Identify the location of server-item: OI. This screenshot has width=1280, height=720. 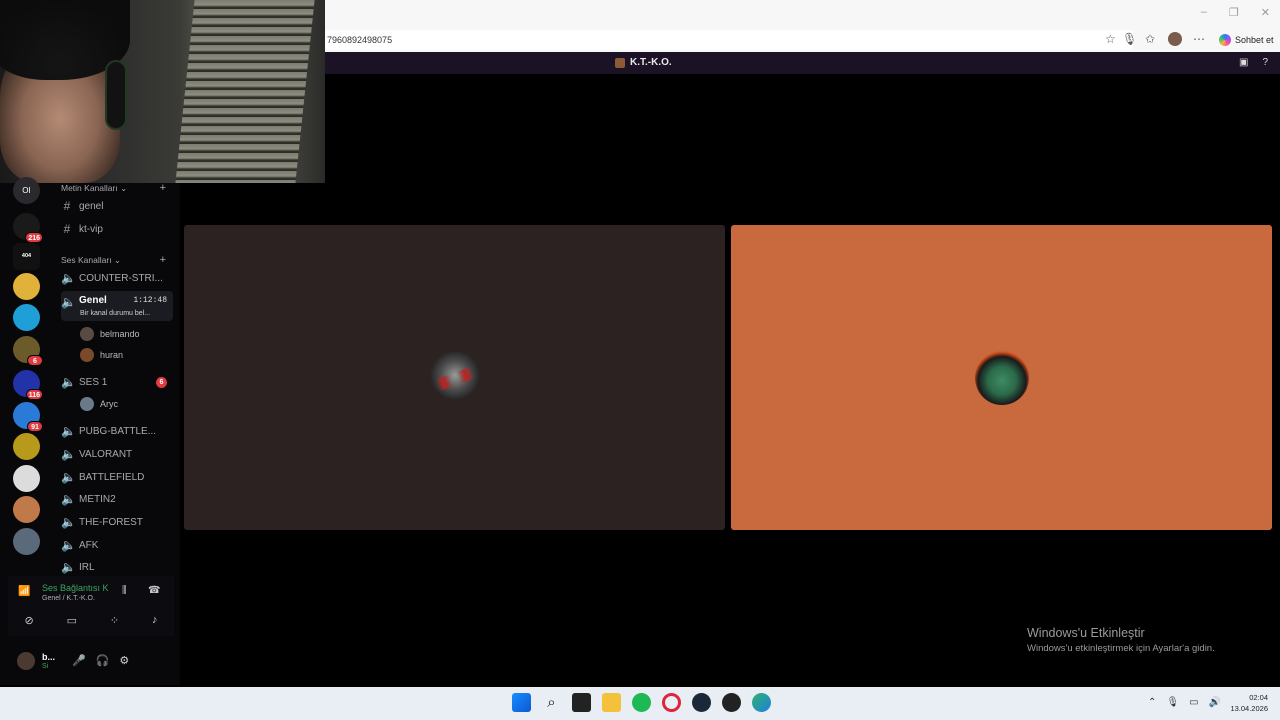
(26, 190).